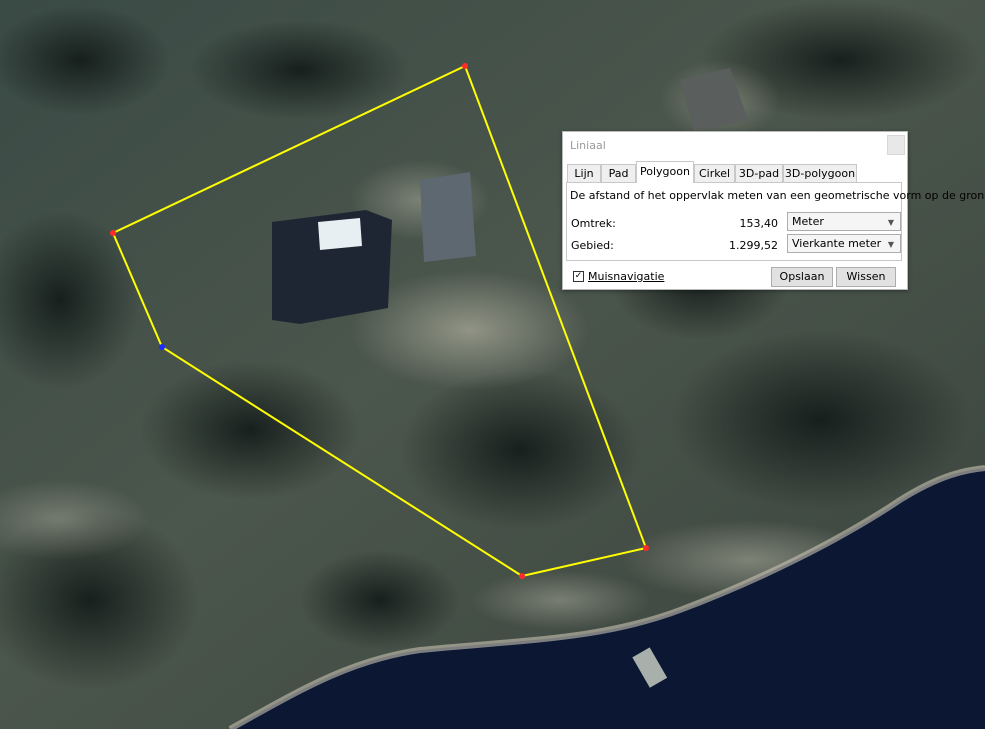 This screenshot has height=729, width=985. I want to click on mouse-navigation-checkbox: ✓, so click(578, 276).